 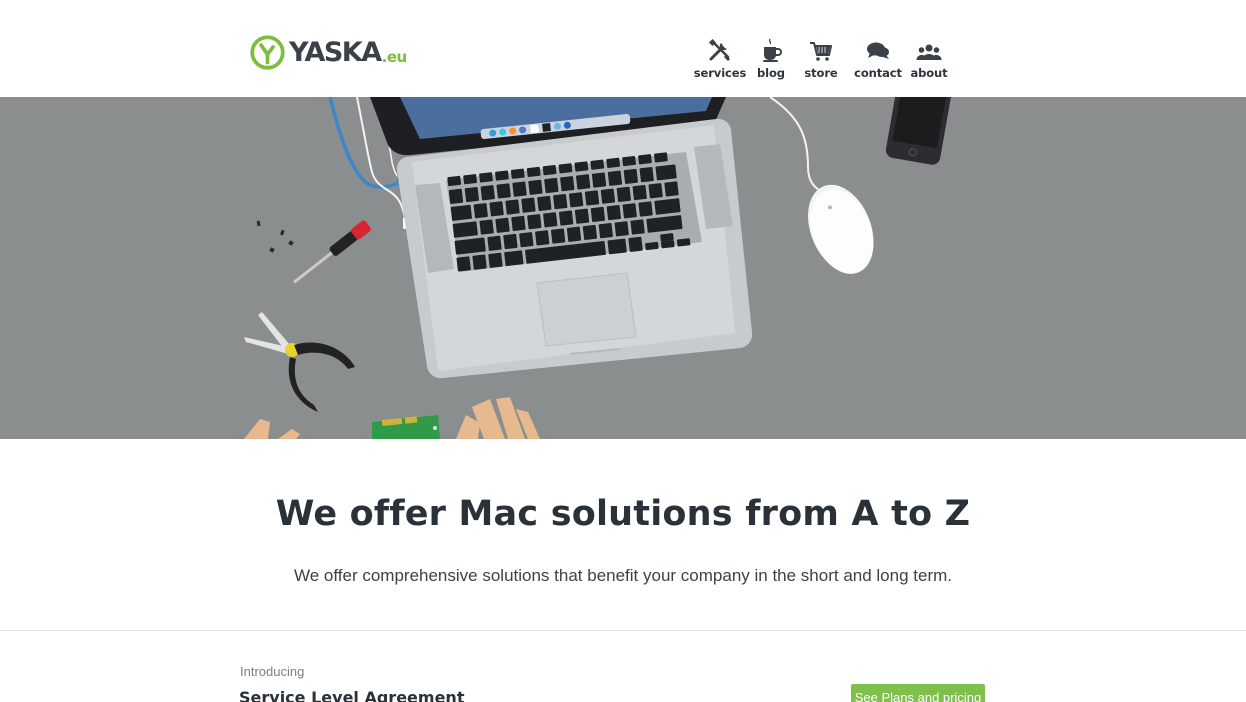 What do you see at coordinates (929, 73) in the screenshot?
I see `nav-label: about` at bounding box center [929, 73].